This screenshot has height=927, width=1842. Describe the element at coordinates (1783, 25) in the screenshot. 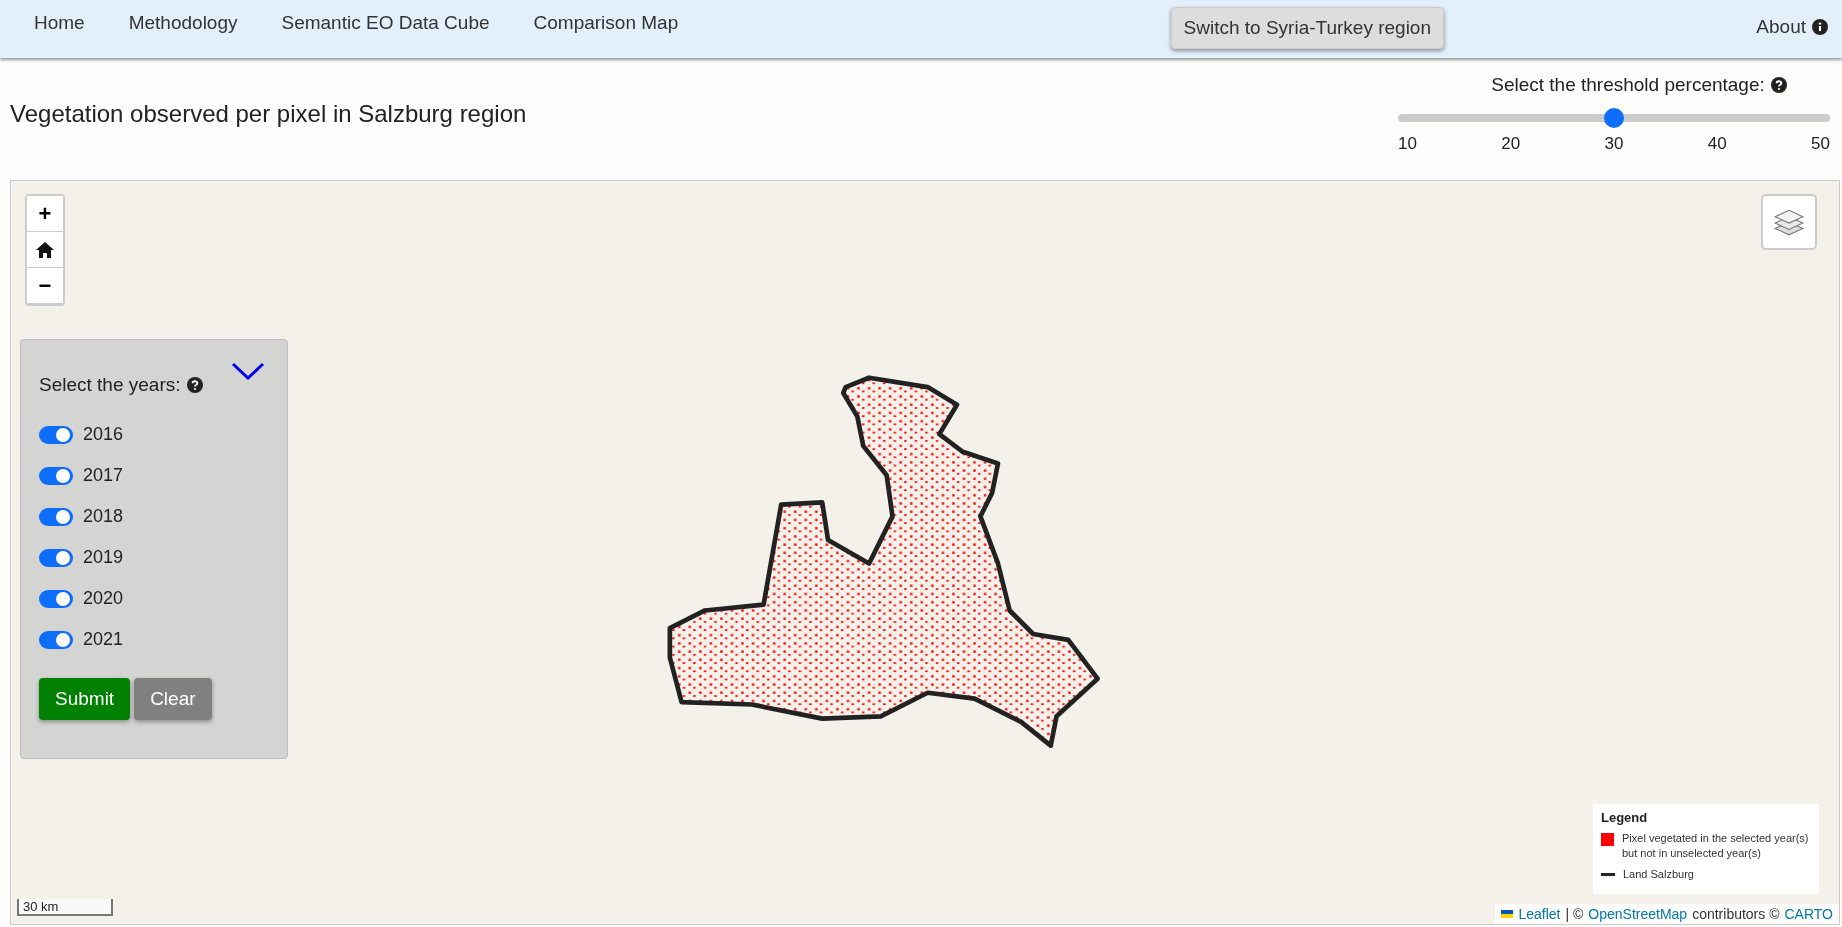

I see `about-link: About` at that location.